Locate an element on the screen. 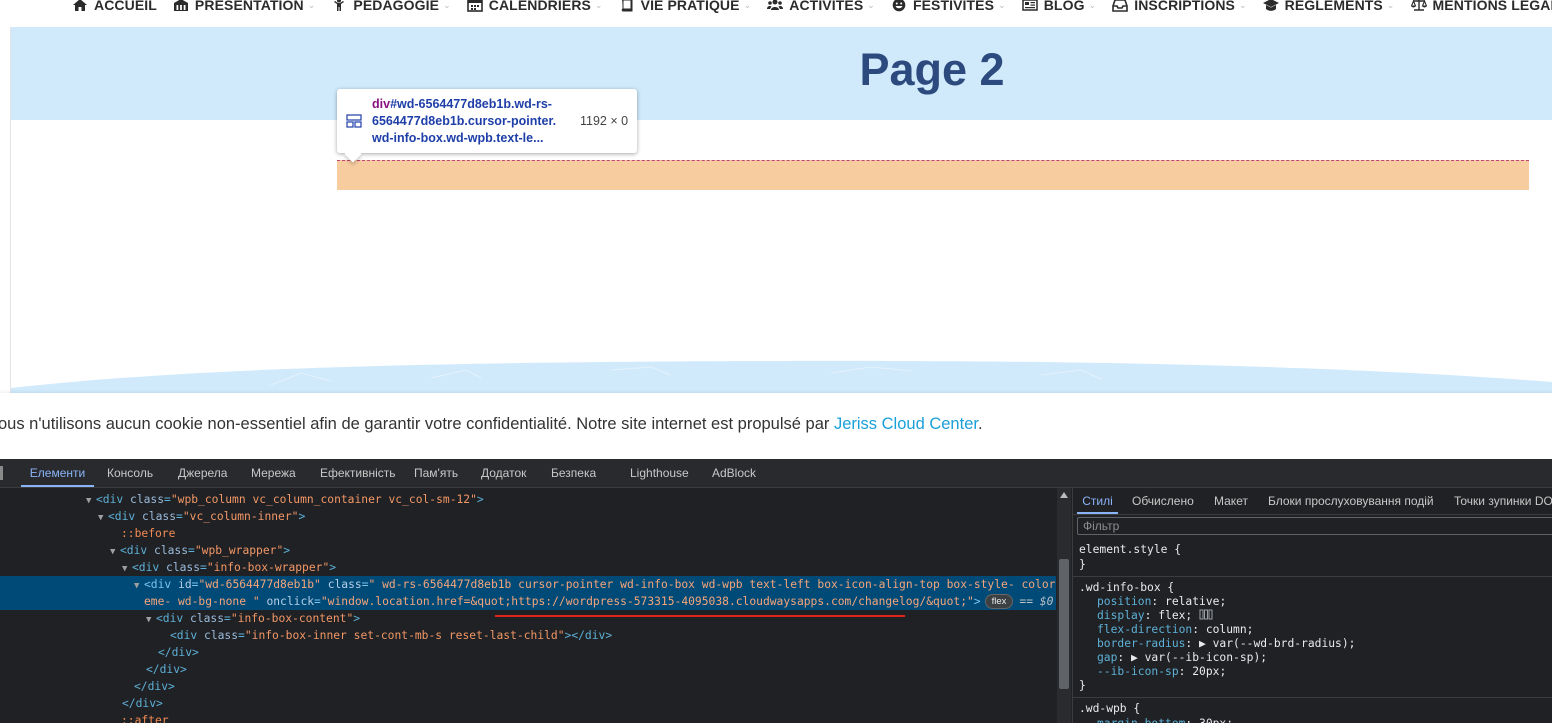  nav-item-calendriers: CALENDRIERS ⌄ is located at coordinates (534, 6).